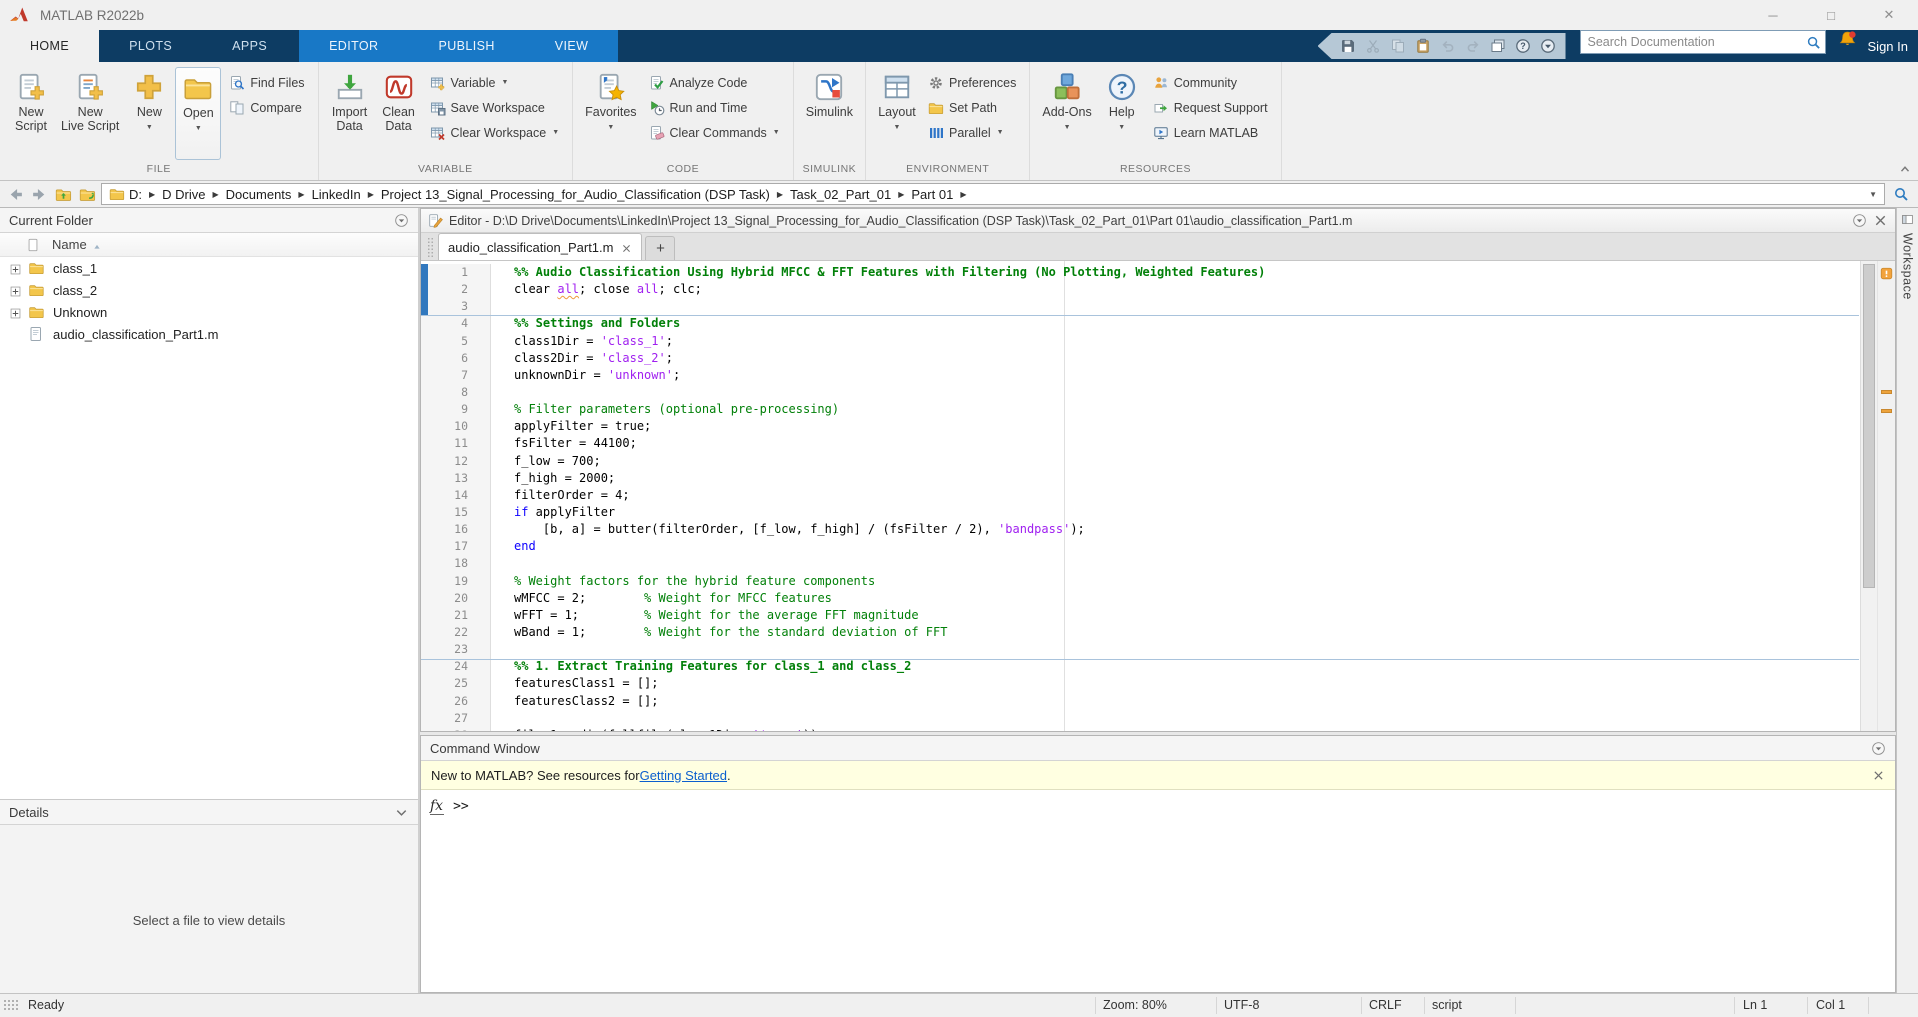 The image size is (1918, 1017). What do you see at coordinates (972, 82) in the screenshot?
I see `ribbon-button-preferences: Preferences` at bounding box center [972, 82].